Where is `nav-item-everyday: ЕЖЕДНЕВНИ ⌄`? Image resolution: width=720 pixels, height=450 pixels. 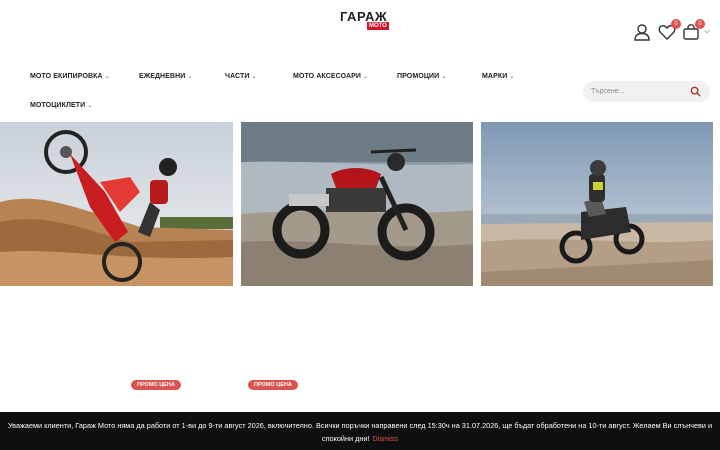
nav-item-everyday: ЕЖЕДНЕВНИ ⌄ is located at coordinates (166, 76).